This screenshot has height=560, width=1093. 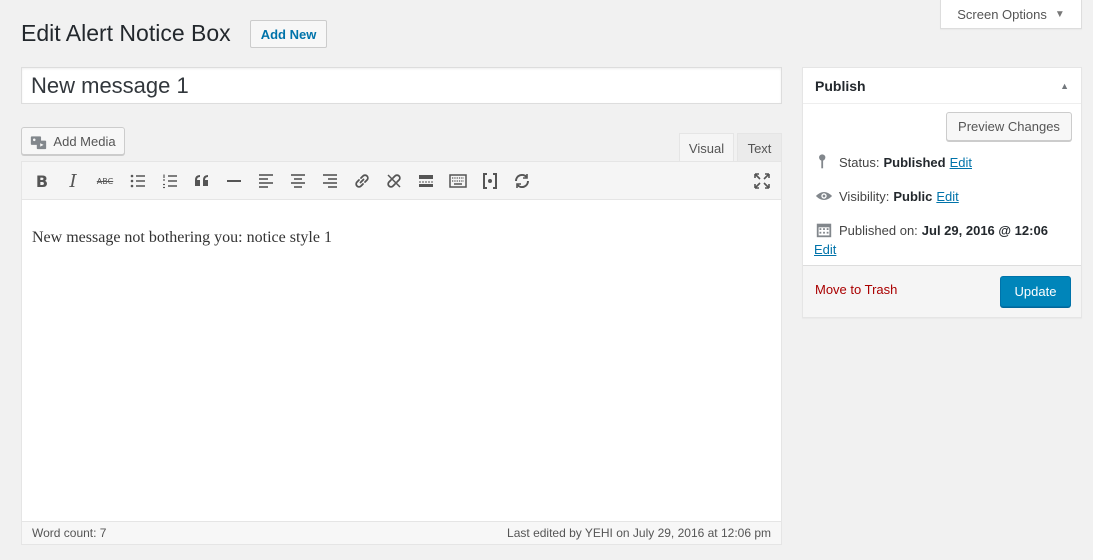 I want to click on bold-button: B, so click(x=42, y=181).